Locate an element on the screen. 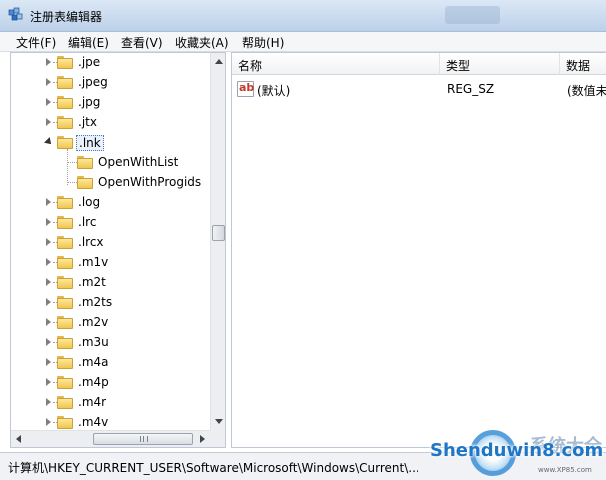 This screenshot has height=480, width=606. background-window-ghost is located at coordinates (472, 15).